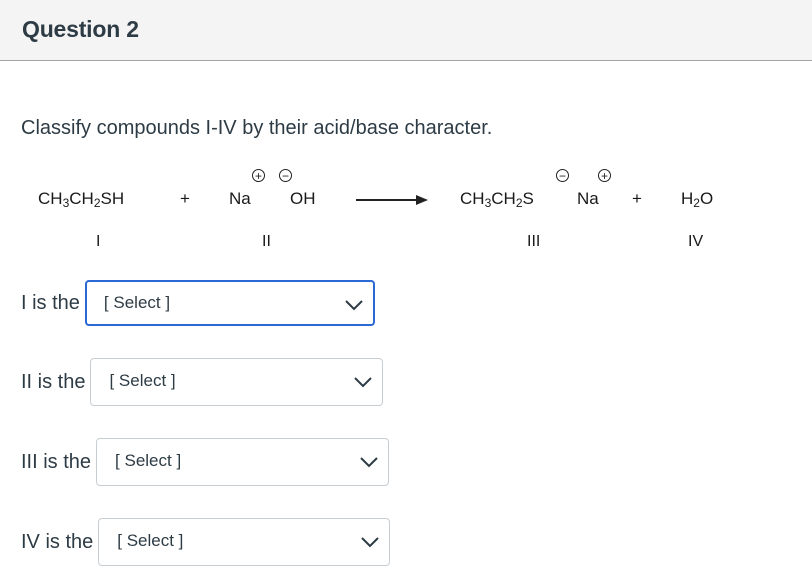  What do you see at coordinates (98, 241) in the screenshot?
I see `compound-i-label: I` at bounding box center [98, 241].